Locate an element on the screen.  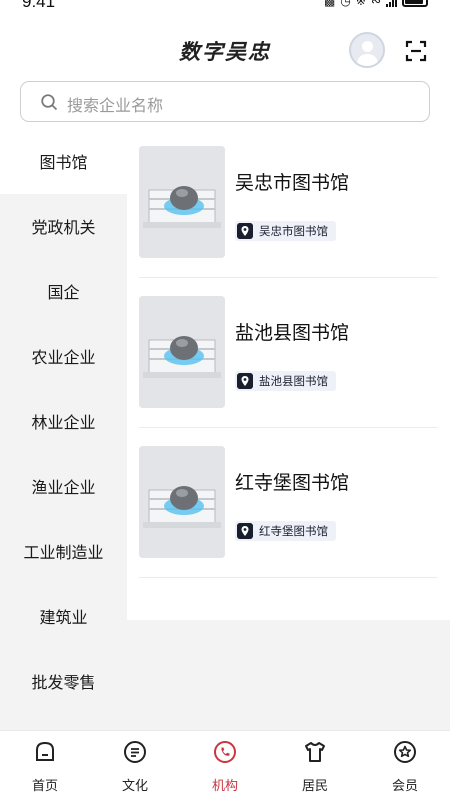
list-item: 盐池县图书馆 盐池县图书馆 is located at coordinates (282, 353).